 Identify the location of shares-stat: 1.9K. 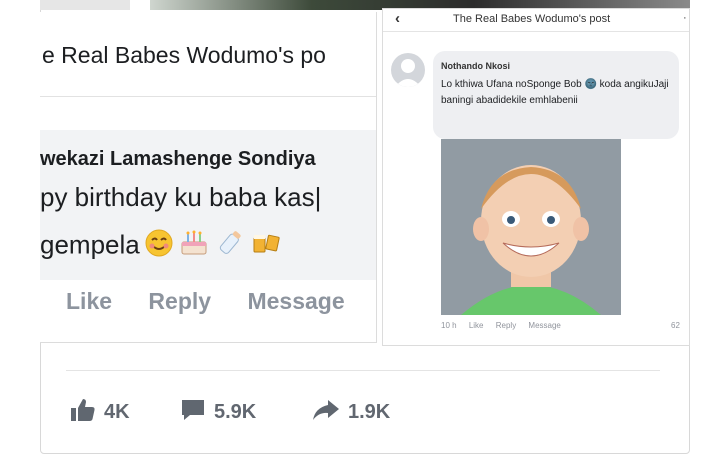
(351, 412).